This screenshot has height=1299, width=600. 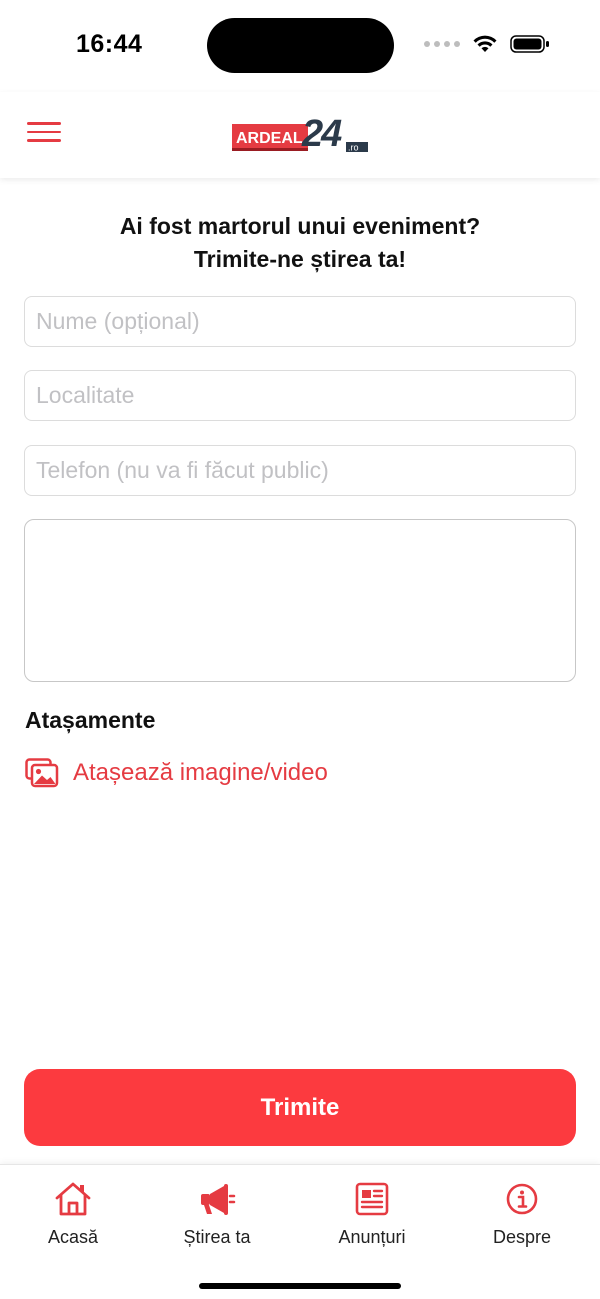 What do you see at coordinates (529, 44) in the screenshot?
I see `battery-icon` at bounding box center [529, 44].